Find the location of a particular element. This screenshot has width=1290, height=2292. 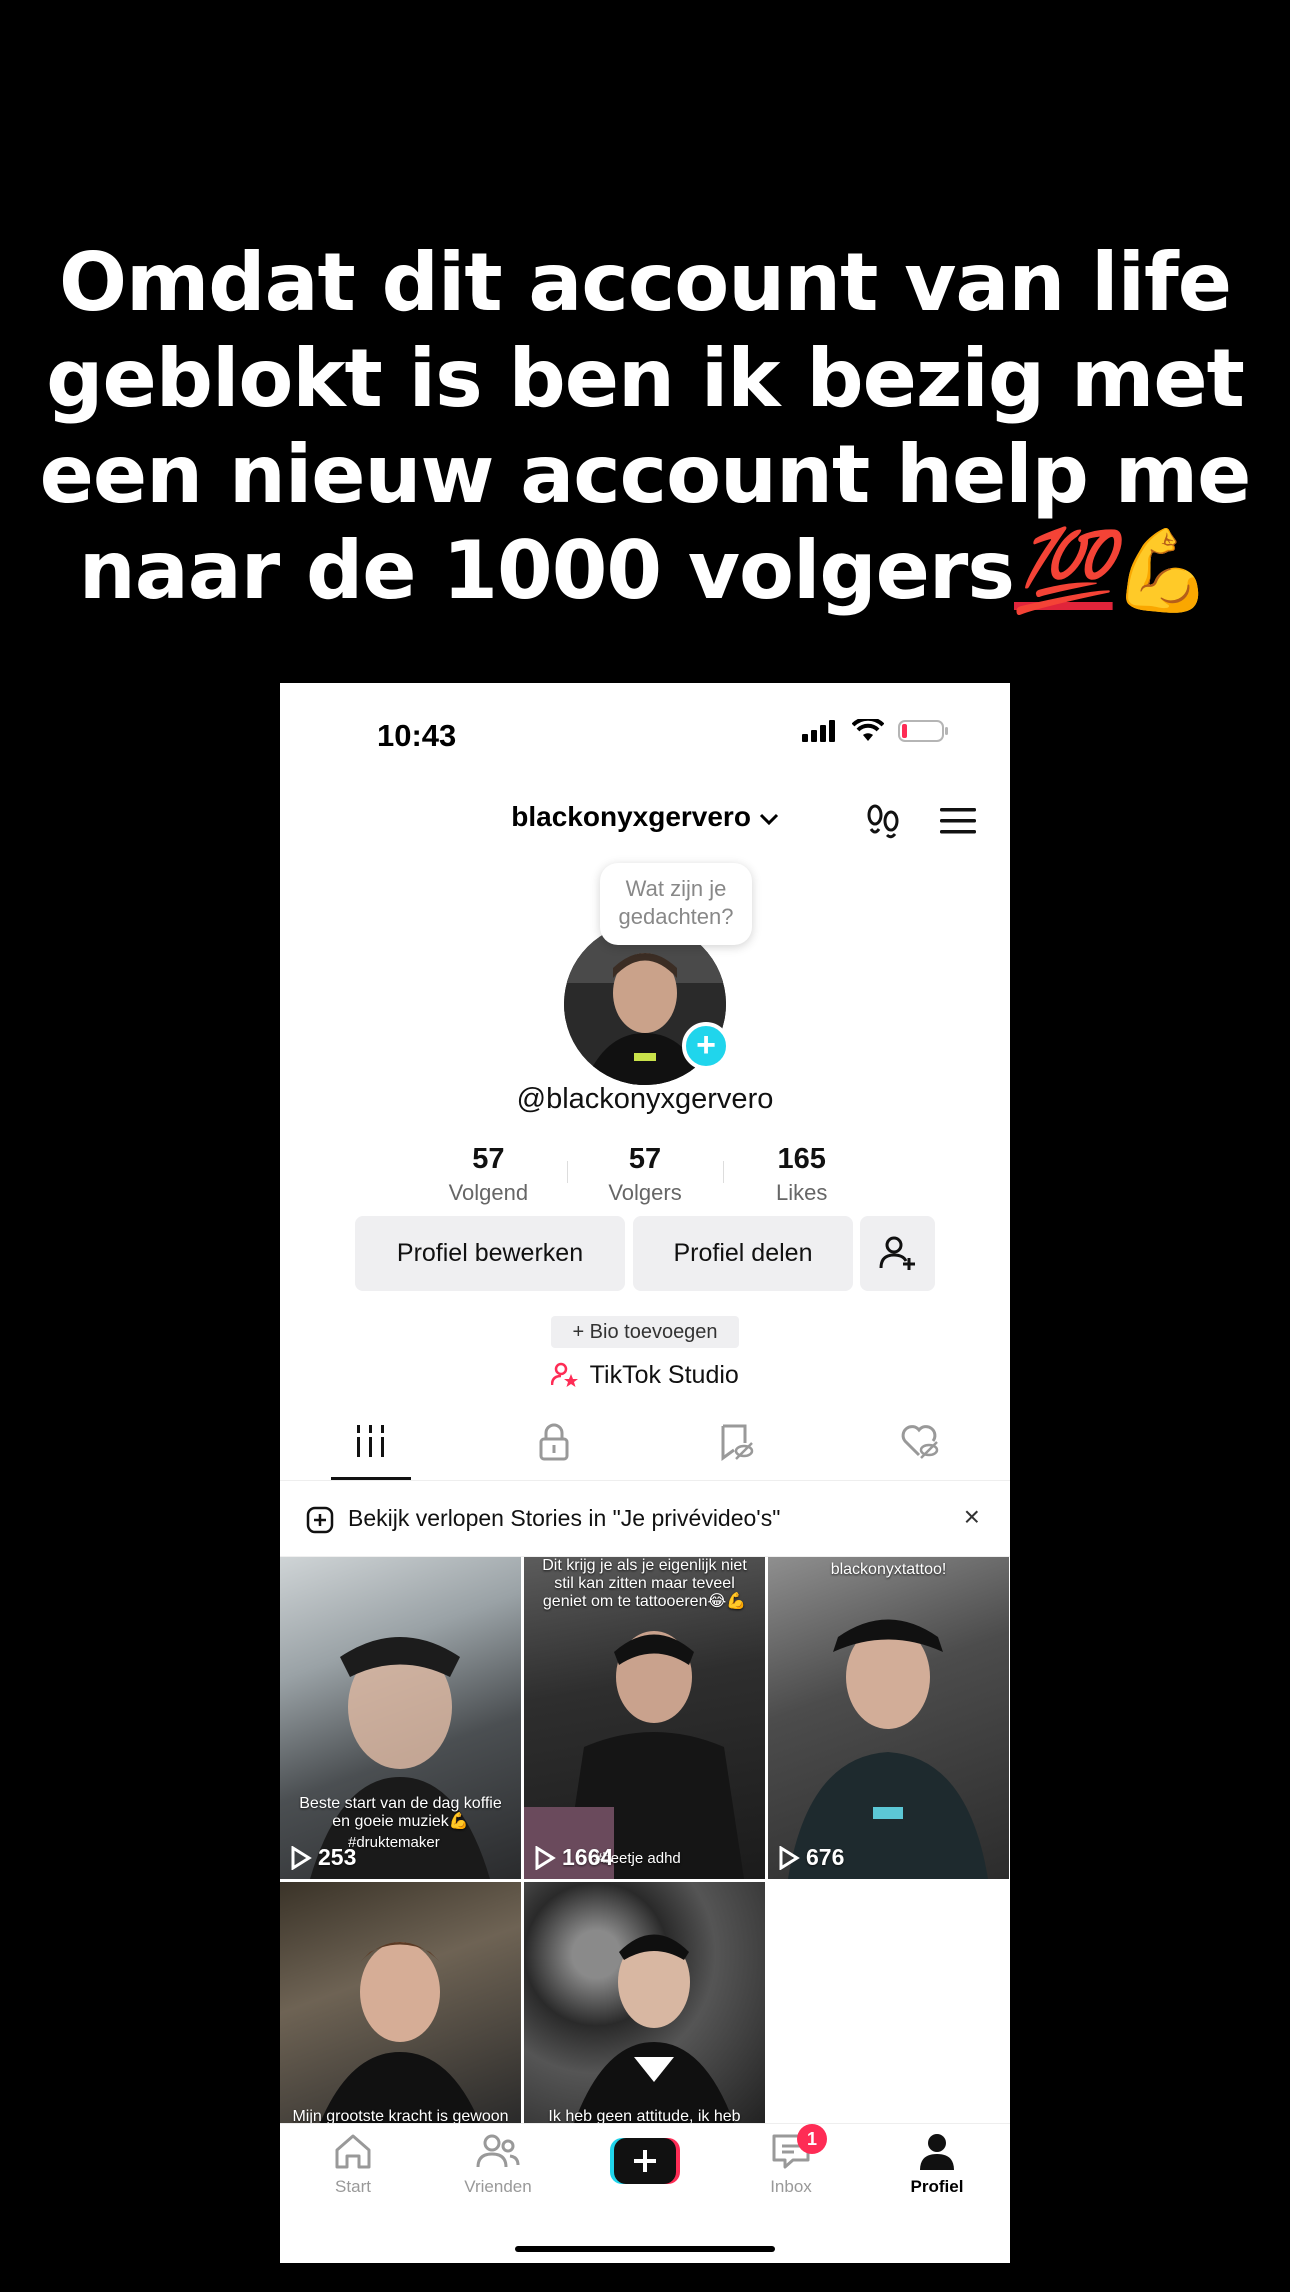

bottom-navigation: Start Vrienden 1 Inbox Profiel is located at coordinates (645, 2193).